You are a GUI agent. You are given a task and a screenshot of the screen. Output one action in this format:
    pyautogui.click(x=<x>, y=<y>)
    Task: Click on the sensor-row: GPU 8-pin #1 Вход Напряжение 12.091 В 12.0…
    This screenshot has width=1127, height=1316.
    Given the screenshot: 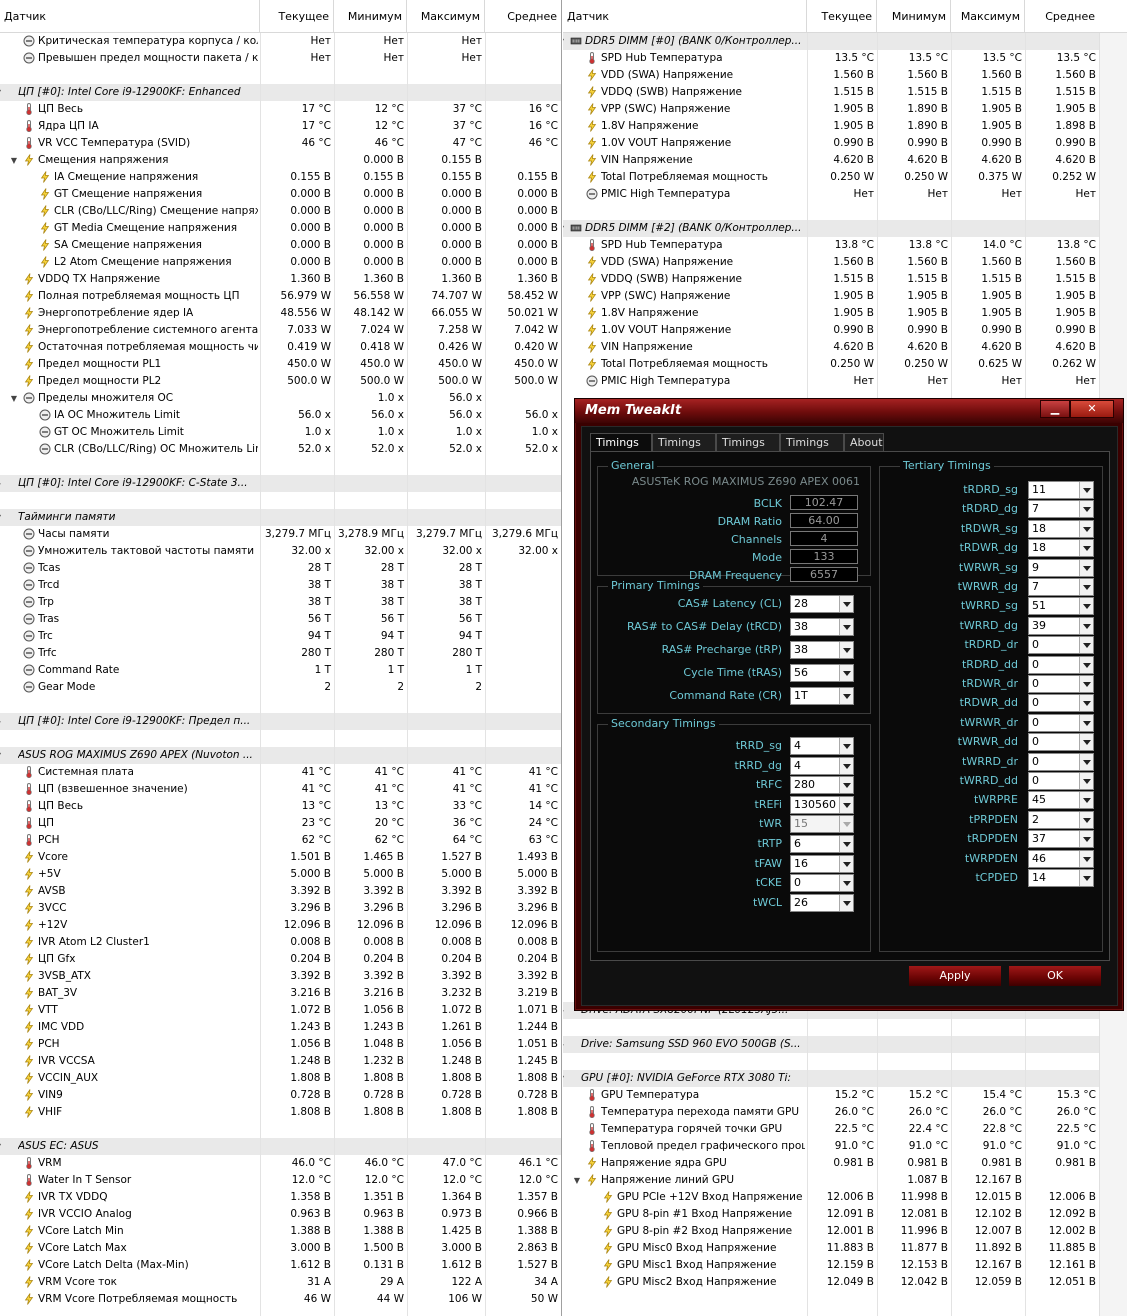 What is the action you would take?
    pyautogui.click(x=845, y=1214)
    